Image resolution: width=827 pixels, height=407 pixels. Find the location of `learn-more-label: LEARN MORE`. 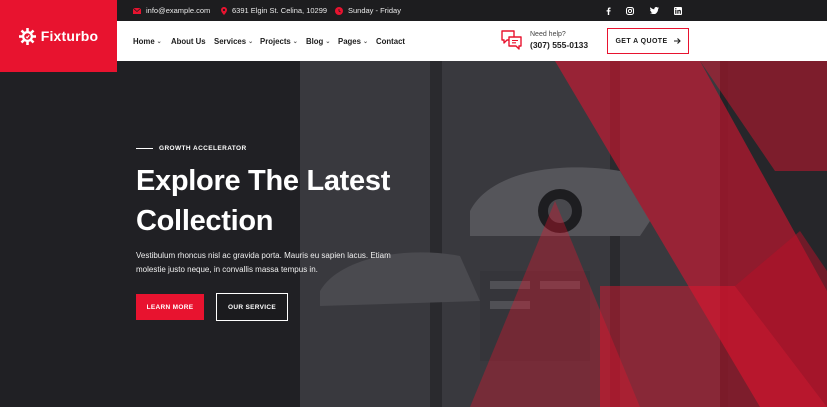

learn-more-label: LEARN MORE is located at coordinates (170, 307).